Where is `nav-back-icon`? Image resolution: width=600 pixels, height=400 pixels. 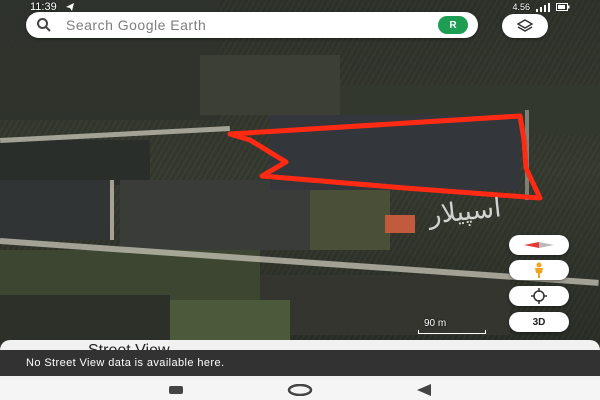
nav-back-icon is located at coordinates (424, 390).